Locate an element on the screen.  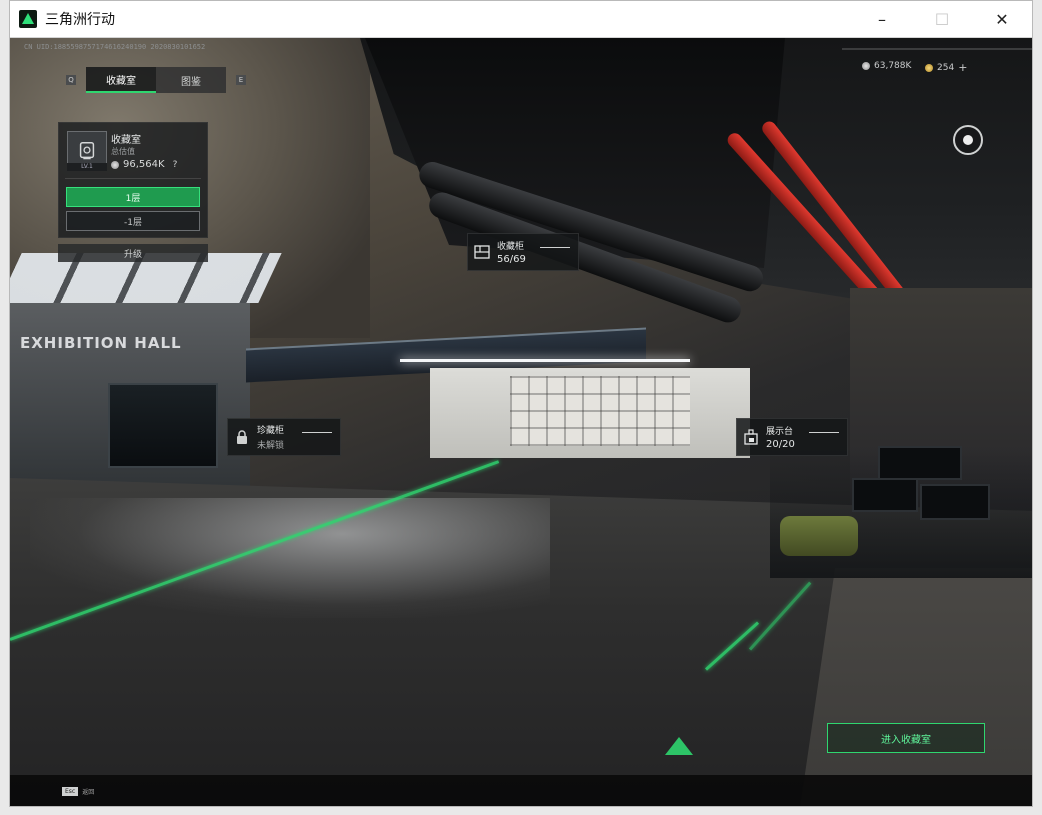
esc-key: Esc is located at coordinates (70, 791).